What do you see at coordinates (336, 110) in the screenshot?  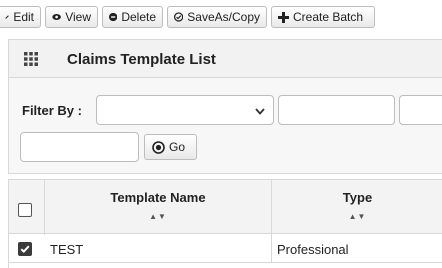 I see `filter-value-input` at bounding box center [336, 110].